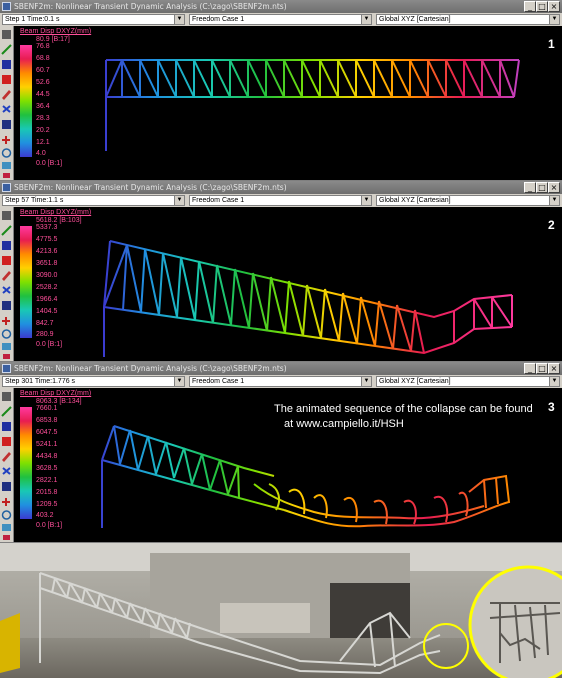 Image resolution: width=562 pixels, height=678 pixels. I want to click on step-value: Step 57 Time:1.1 s, so click(34, 200).